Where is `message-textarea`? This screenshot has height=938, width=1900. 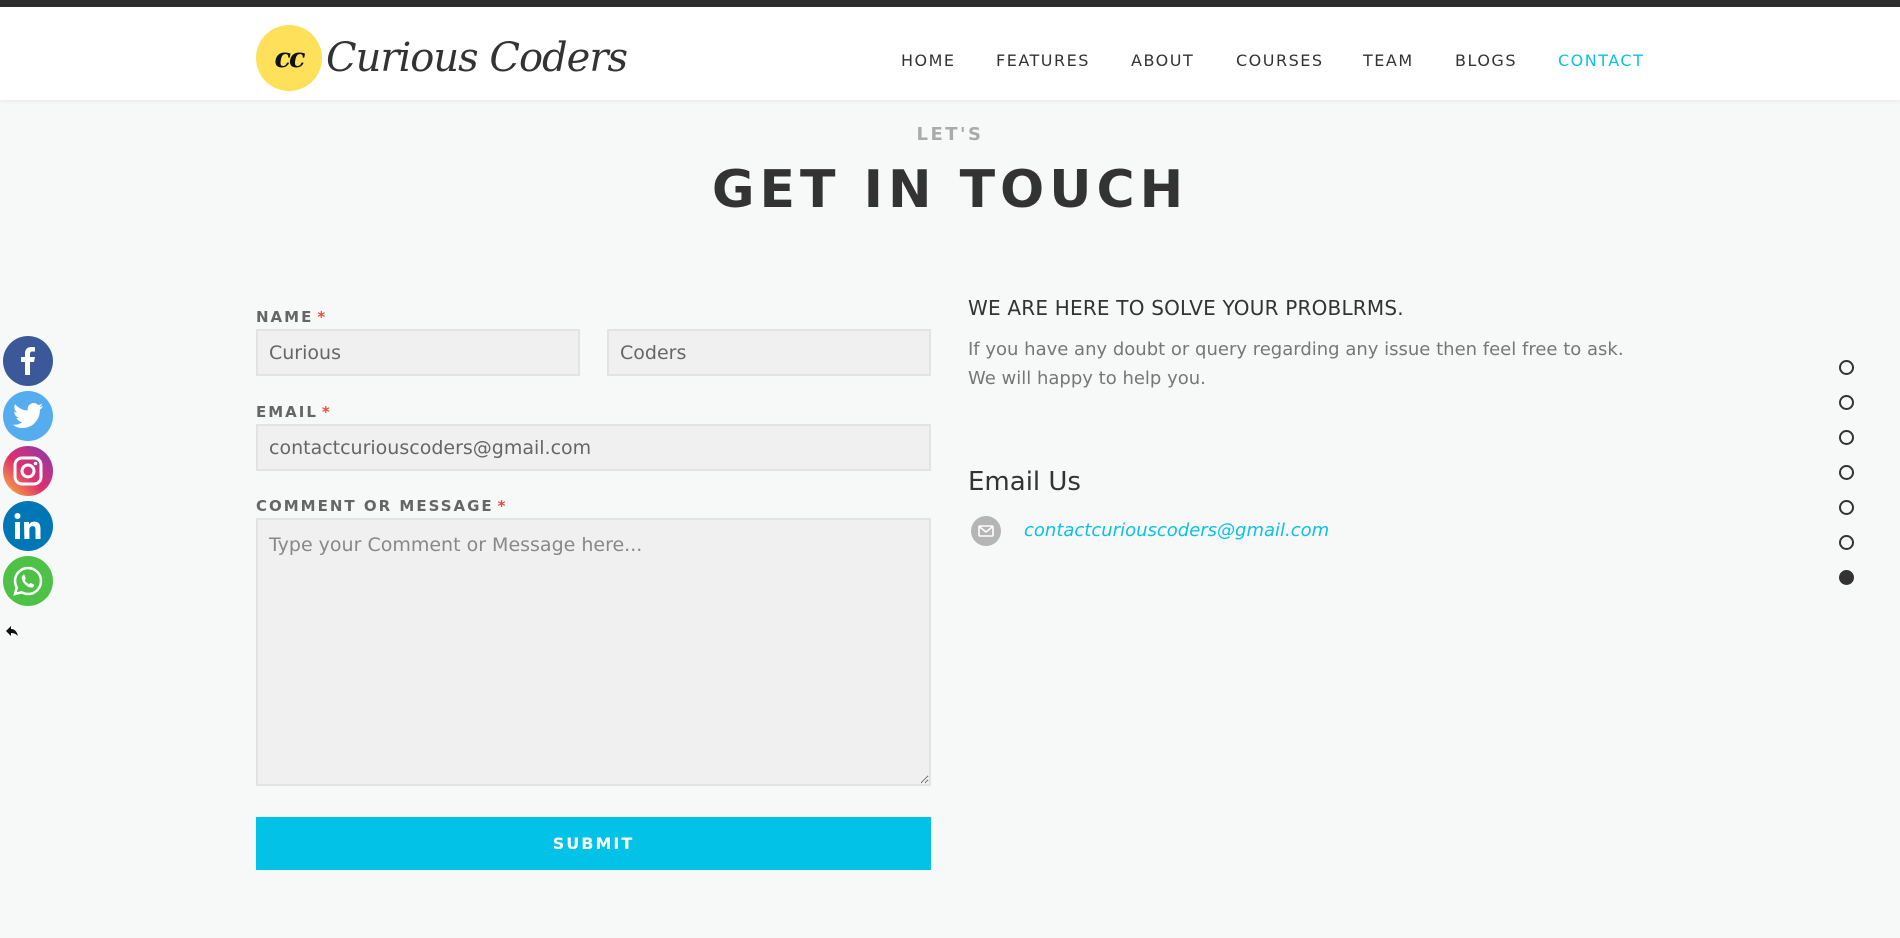 message-textarea is located at coordinates (593, 652).